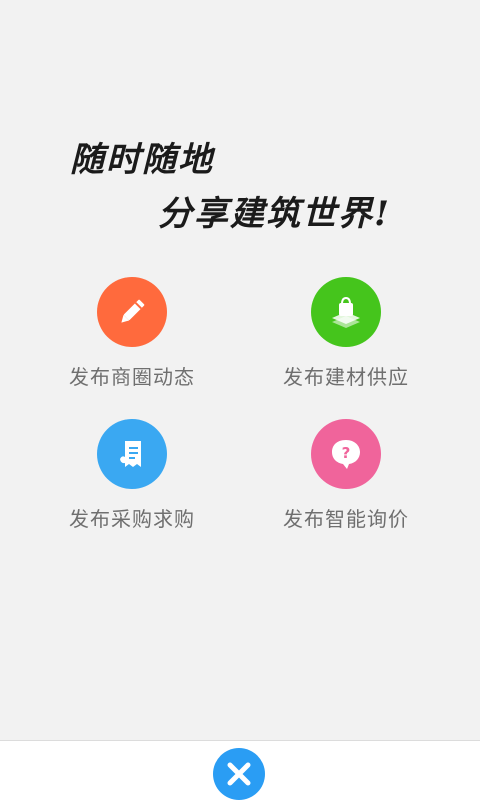  What do you see at coordinates (346, 312) in the screenshot?
I see `shopping-bag-icon` at bounding box center [346, 312].